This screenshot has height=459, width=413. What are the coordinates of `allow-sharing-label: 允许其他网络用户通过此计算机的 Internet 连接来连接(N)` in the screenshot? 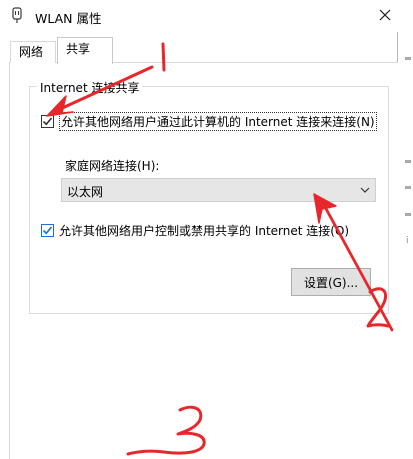 It's located at (218, 121).